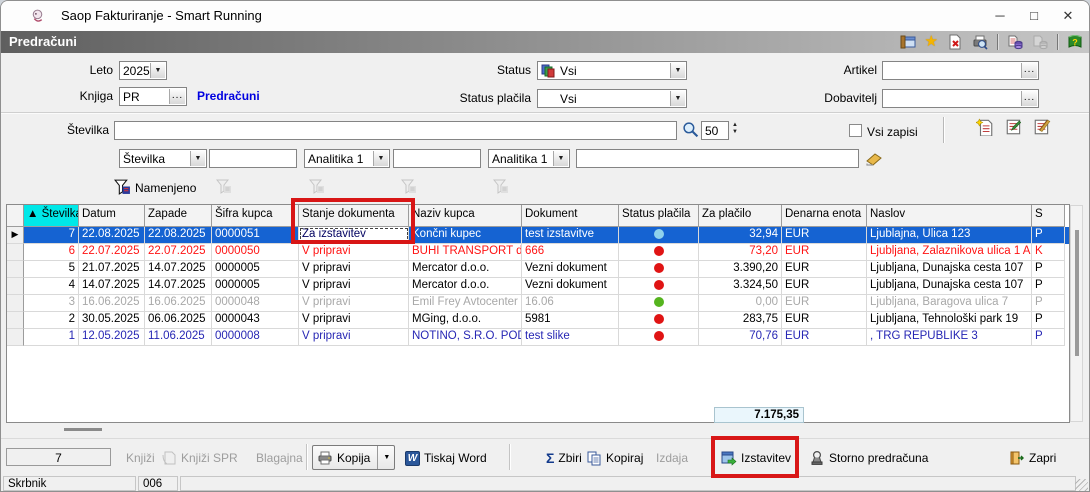  Describe the element at coordinates (465, 252) in the screenshot. I see `grid-cell: BUHI TRANSPORT d.o.` at that location.